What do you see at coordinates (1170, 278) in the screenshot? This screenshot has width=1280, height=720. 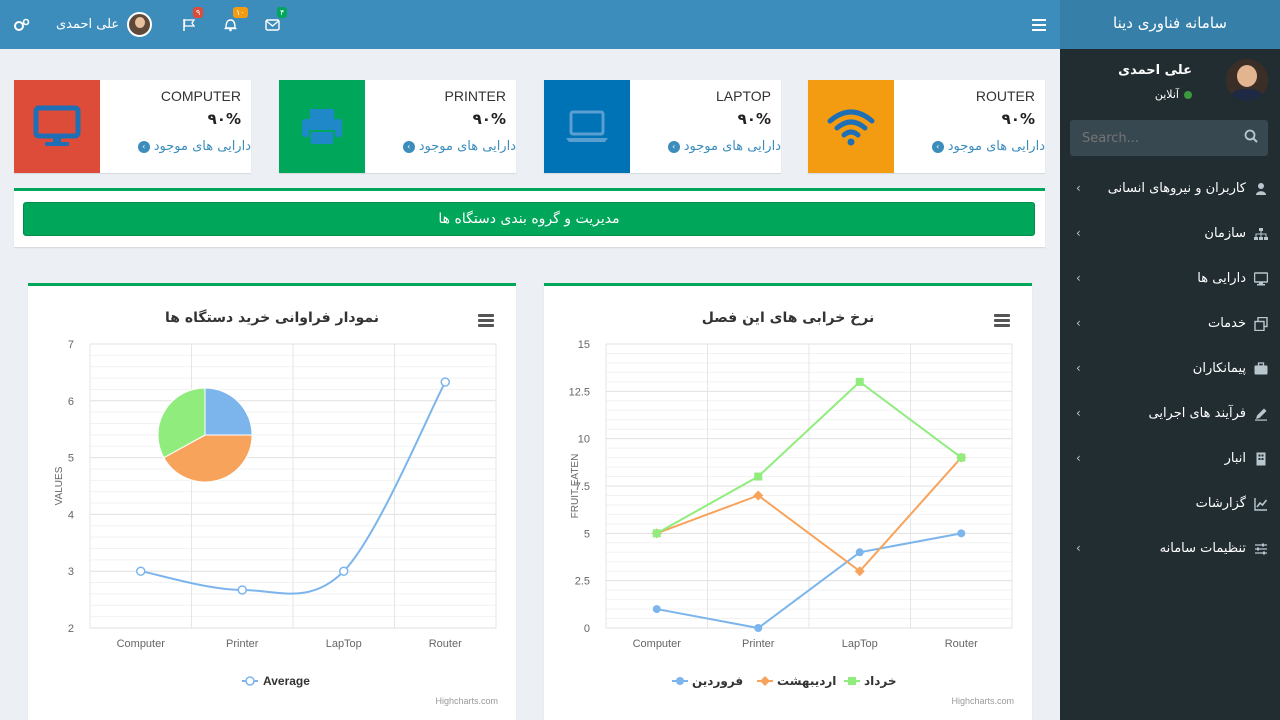 I see `sidebar-item-assets: ‹ دارایی ها` at bounding box center [1170, 278].